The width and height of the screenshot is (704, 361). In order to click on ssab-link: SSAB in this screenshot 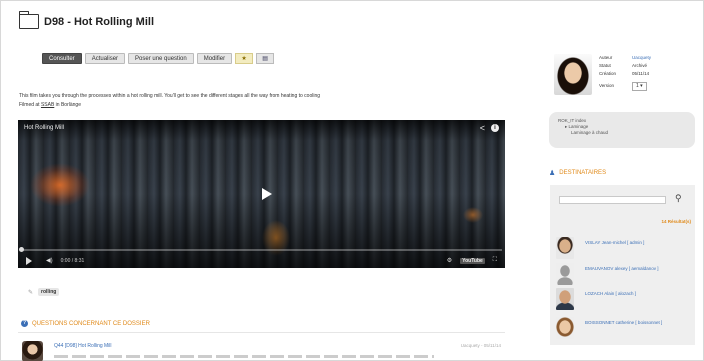, I will do `click(47, 105)`.